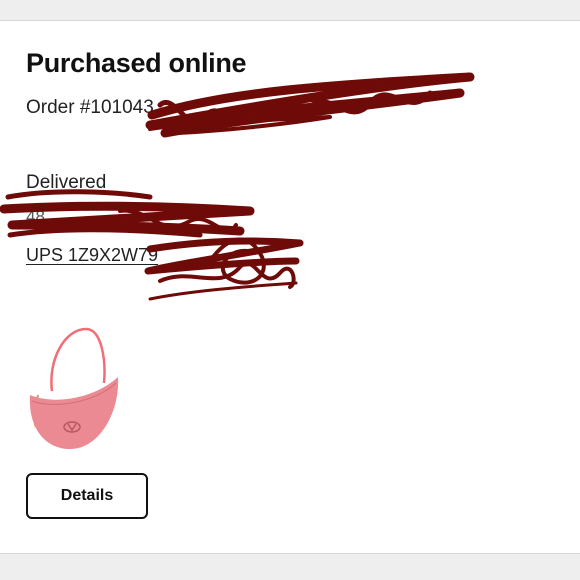 This screenshot has height=580, width=580. What do you see at coordinates (35, 216) in the screenshot?
I see `delivery-address: 48` at bounding box center [35, 216].